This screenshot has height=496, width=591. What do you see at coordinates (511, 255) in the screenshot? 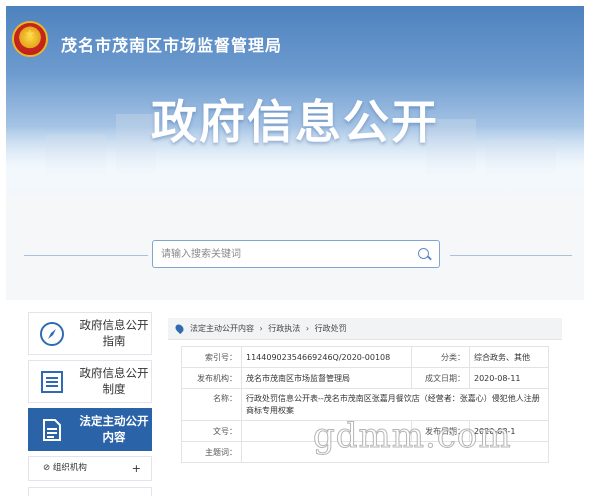
I see `divider-right` at bounding box center [511, 255].